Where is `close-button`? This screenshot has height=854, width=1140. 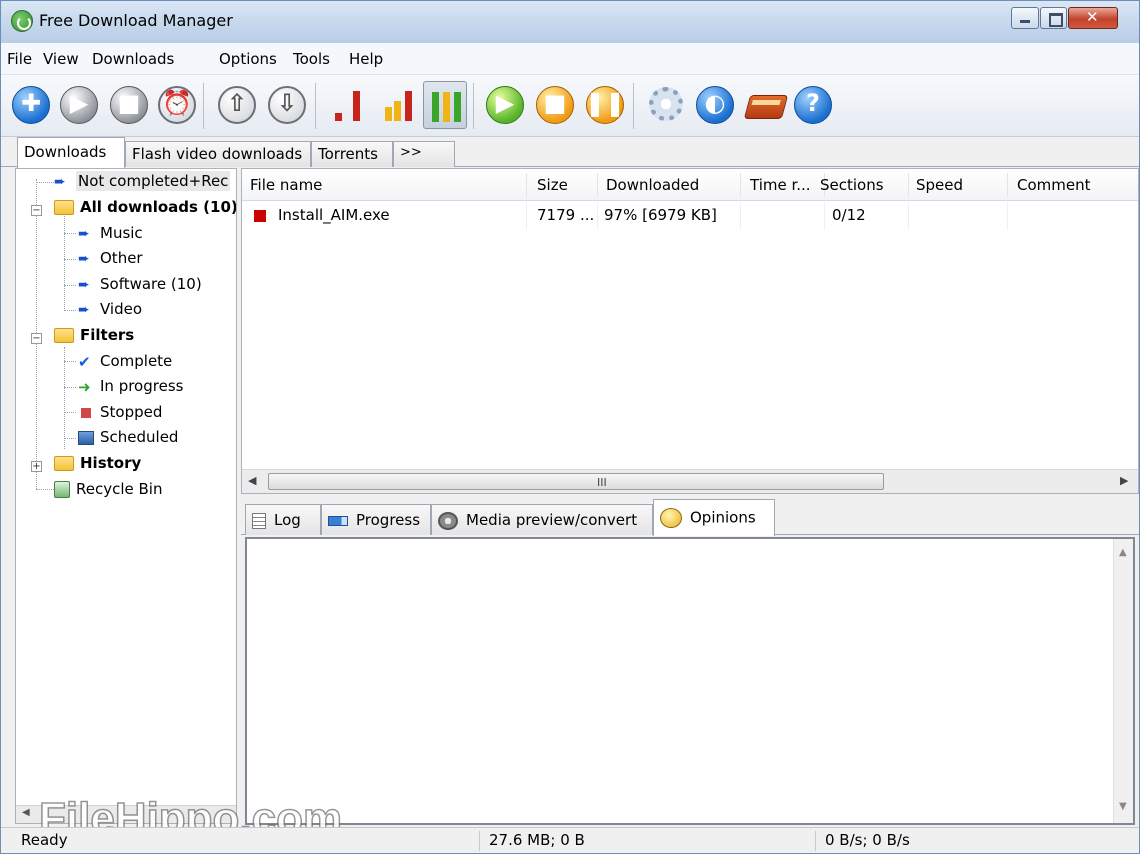
close-button is located at coordinates (1093, 18).